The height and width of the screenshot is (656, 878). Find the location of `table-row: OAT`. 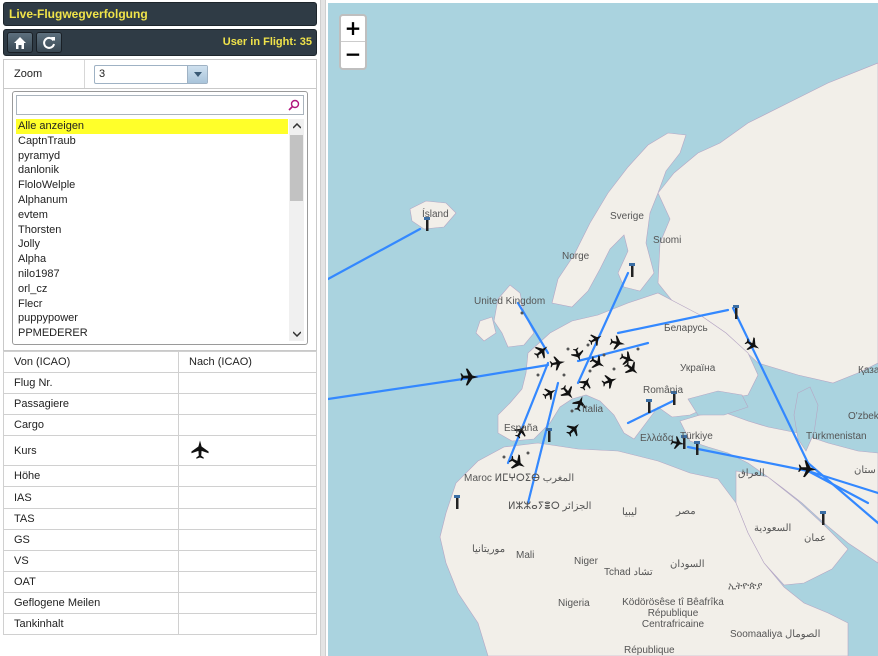

table-row: OAT is located at coordinates (160, 581).